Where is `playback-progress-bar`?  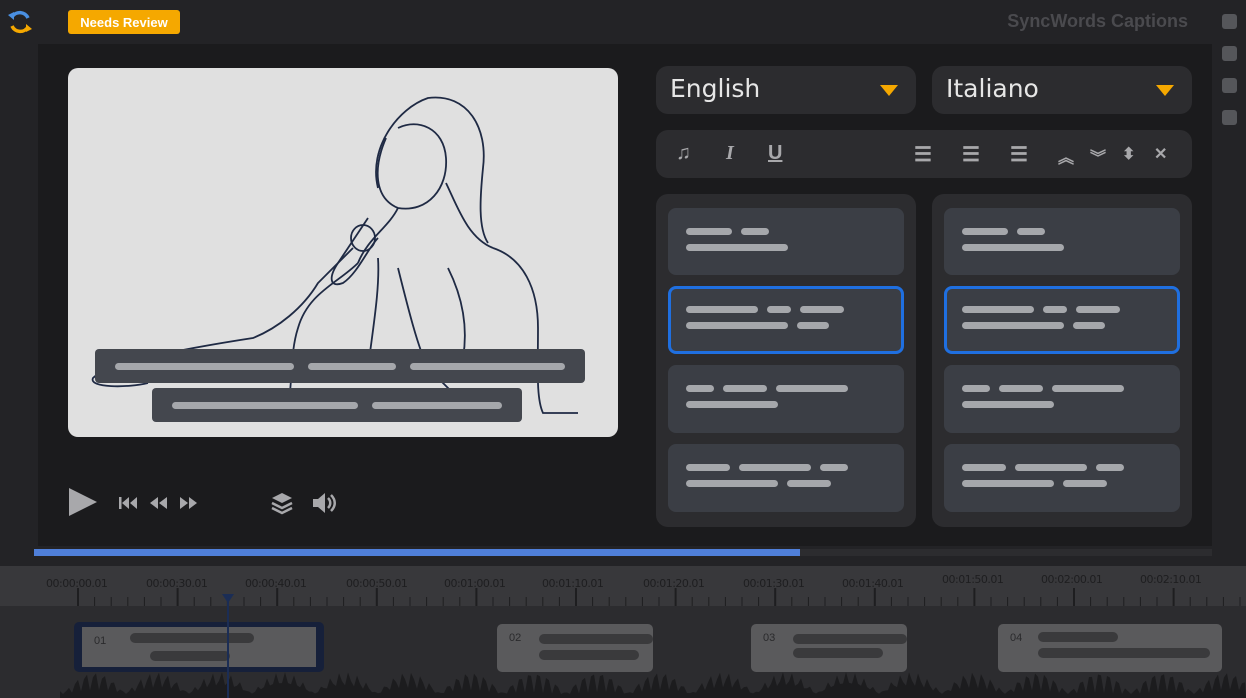 playback-progress-bar is located at coordinates (623, 552).